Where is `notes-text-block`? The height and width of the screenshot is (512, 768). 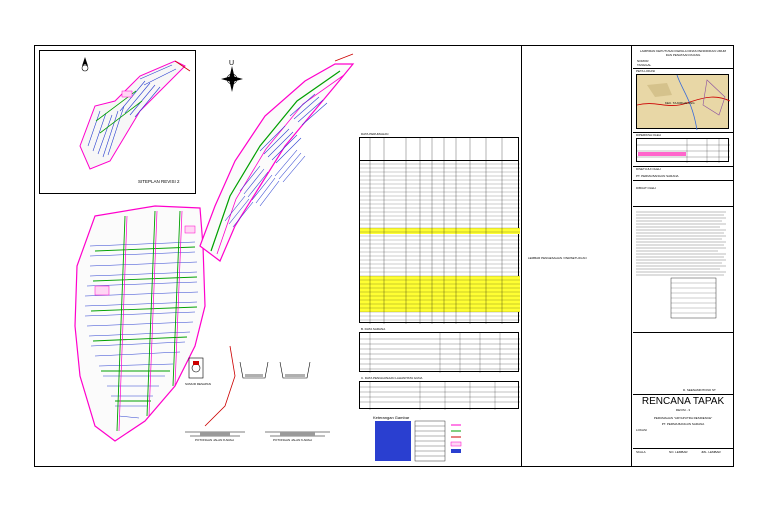 notes-text-block is located at coordinates (681, 265).